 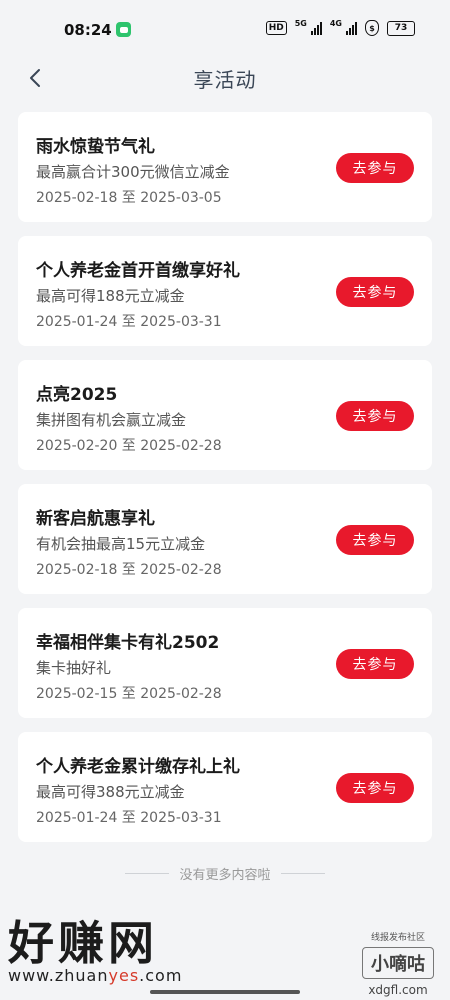 What do you see at coordinates (225, 992) in the screenshot?
I see `home-indicator` at bounding box center [225, 992].